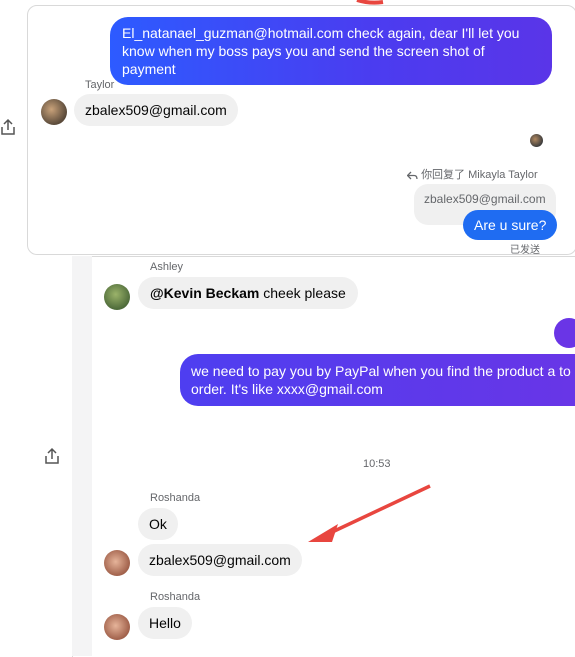 This screenshot has width=575, height=657. Describe the element at coordinates (100, 85) in the screenshot. I see `sender-name: Taylor` at that location.